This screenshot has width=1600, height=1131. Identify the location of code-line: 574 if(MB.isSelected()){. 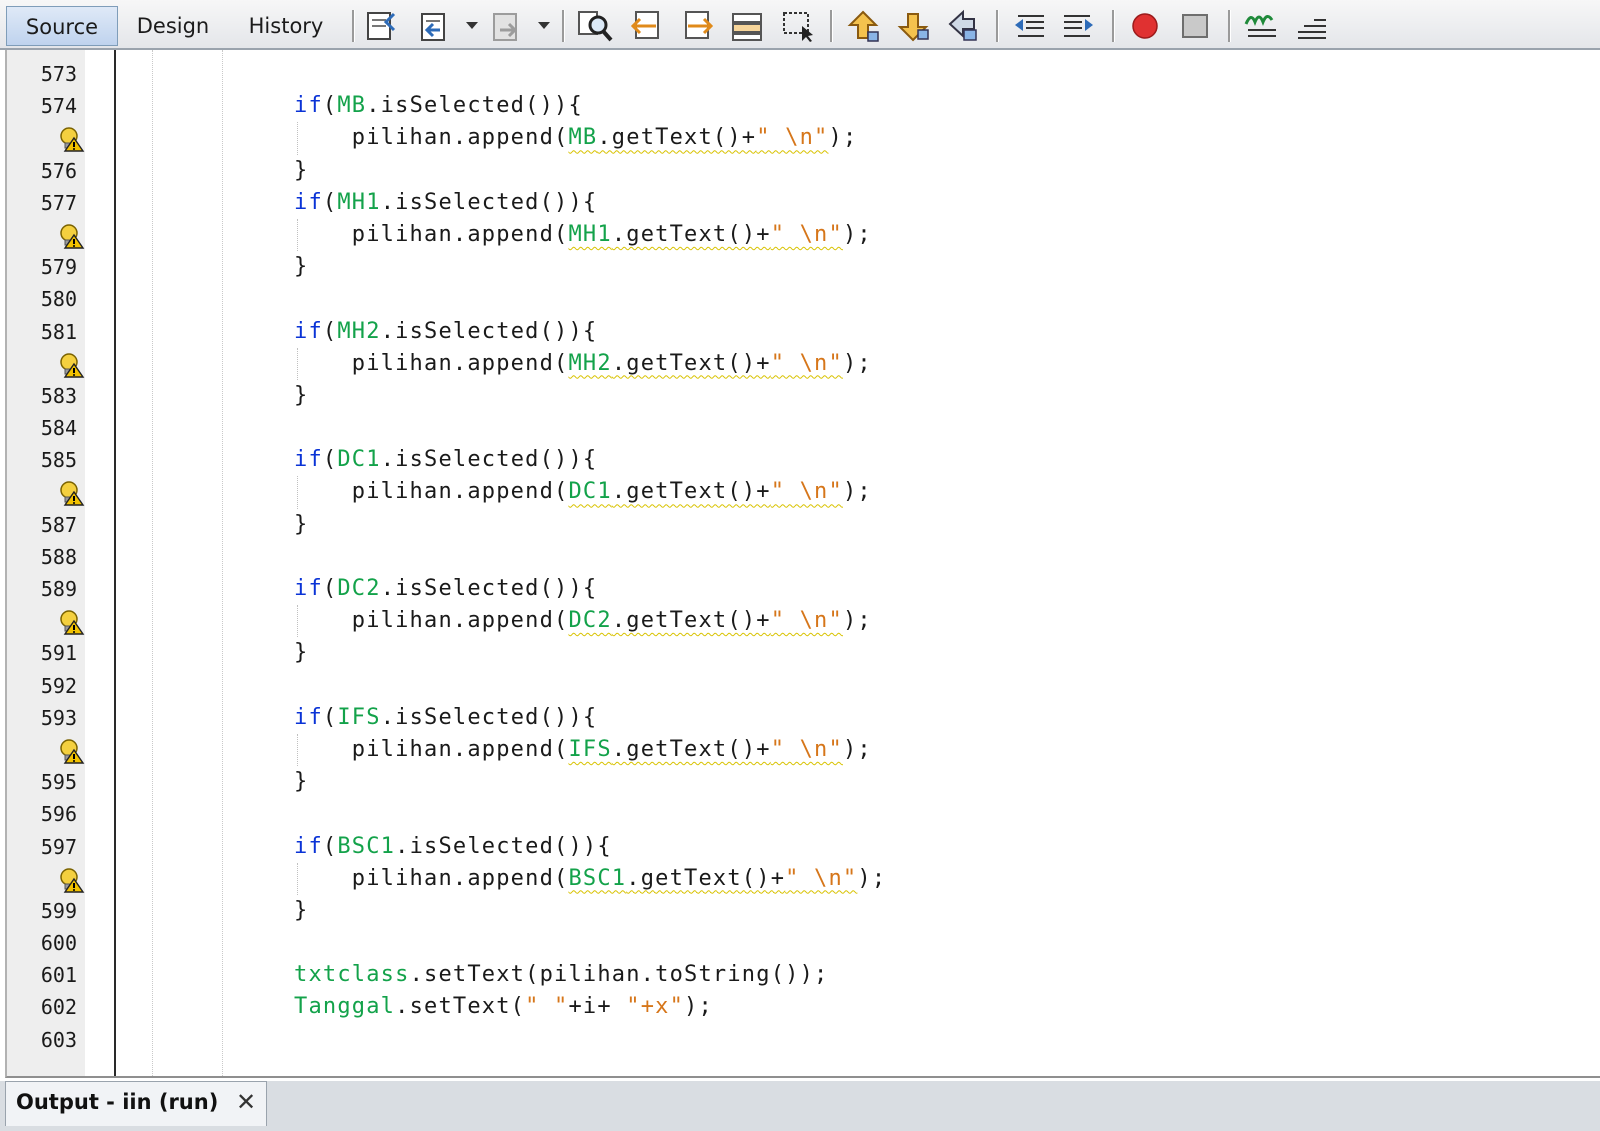
(803, 106).